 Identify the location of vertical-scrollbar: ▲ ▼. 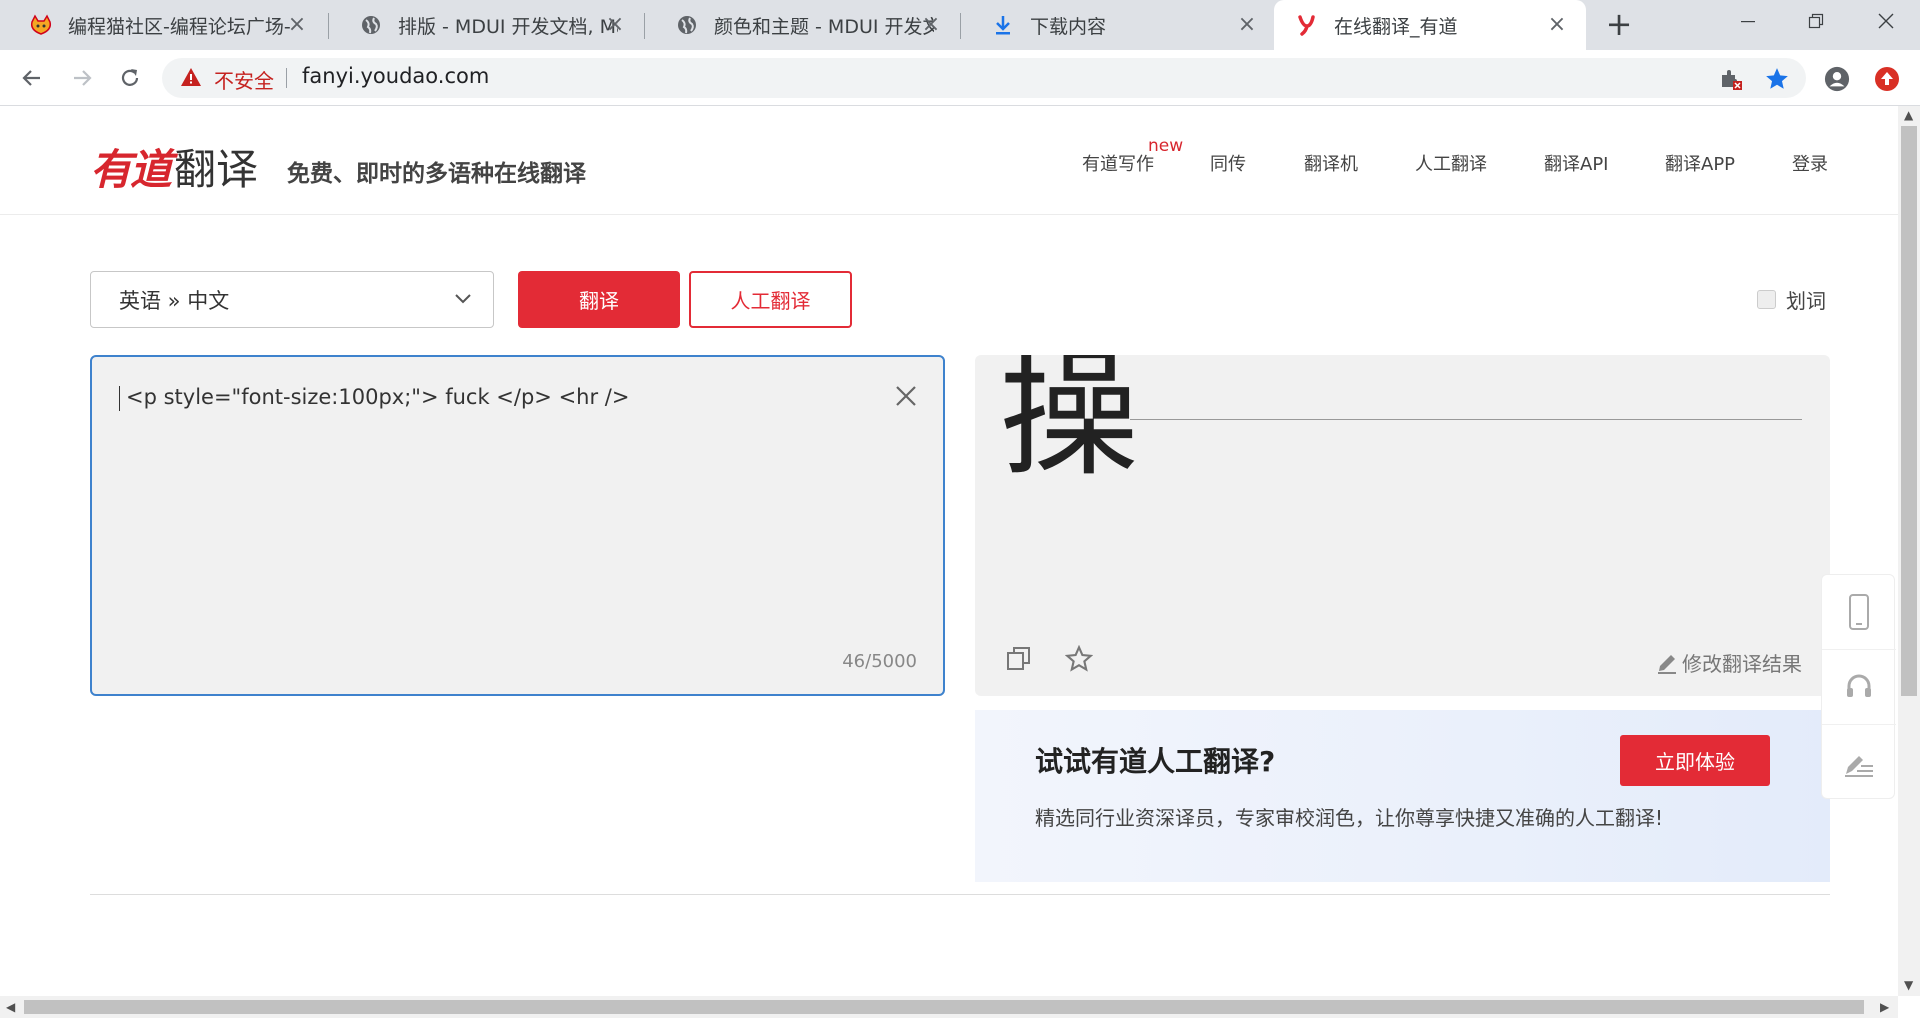
(1909, 551).